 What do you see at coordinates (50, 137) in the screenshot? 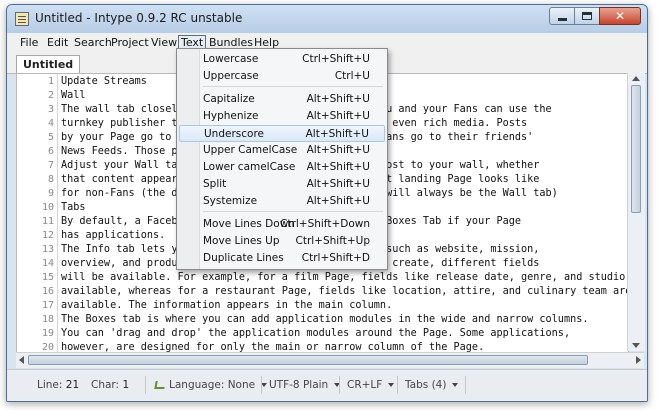
I see `line-number: 5` at bounding box center [50, 137].